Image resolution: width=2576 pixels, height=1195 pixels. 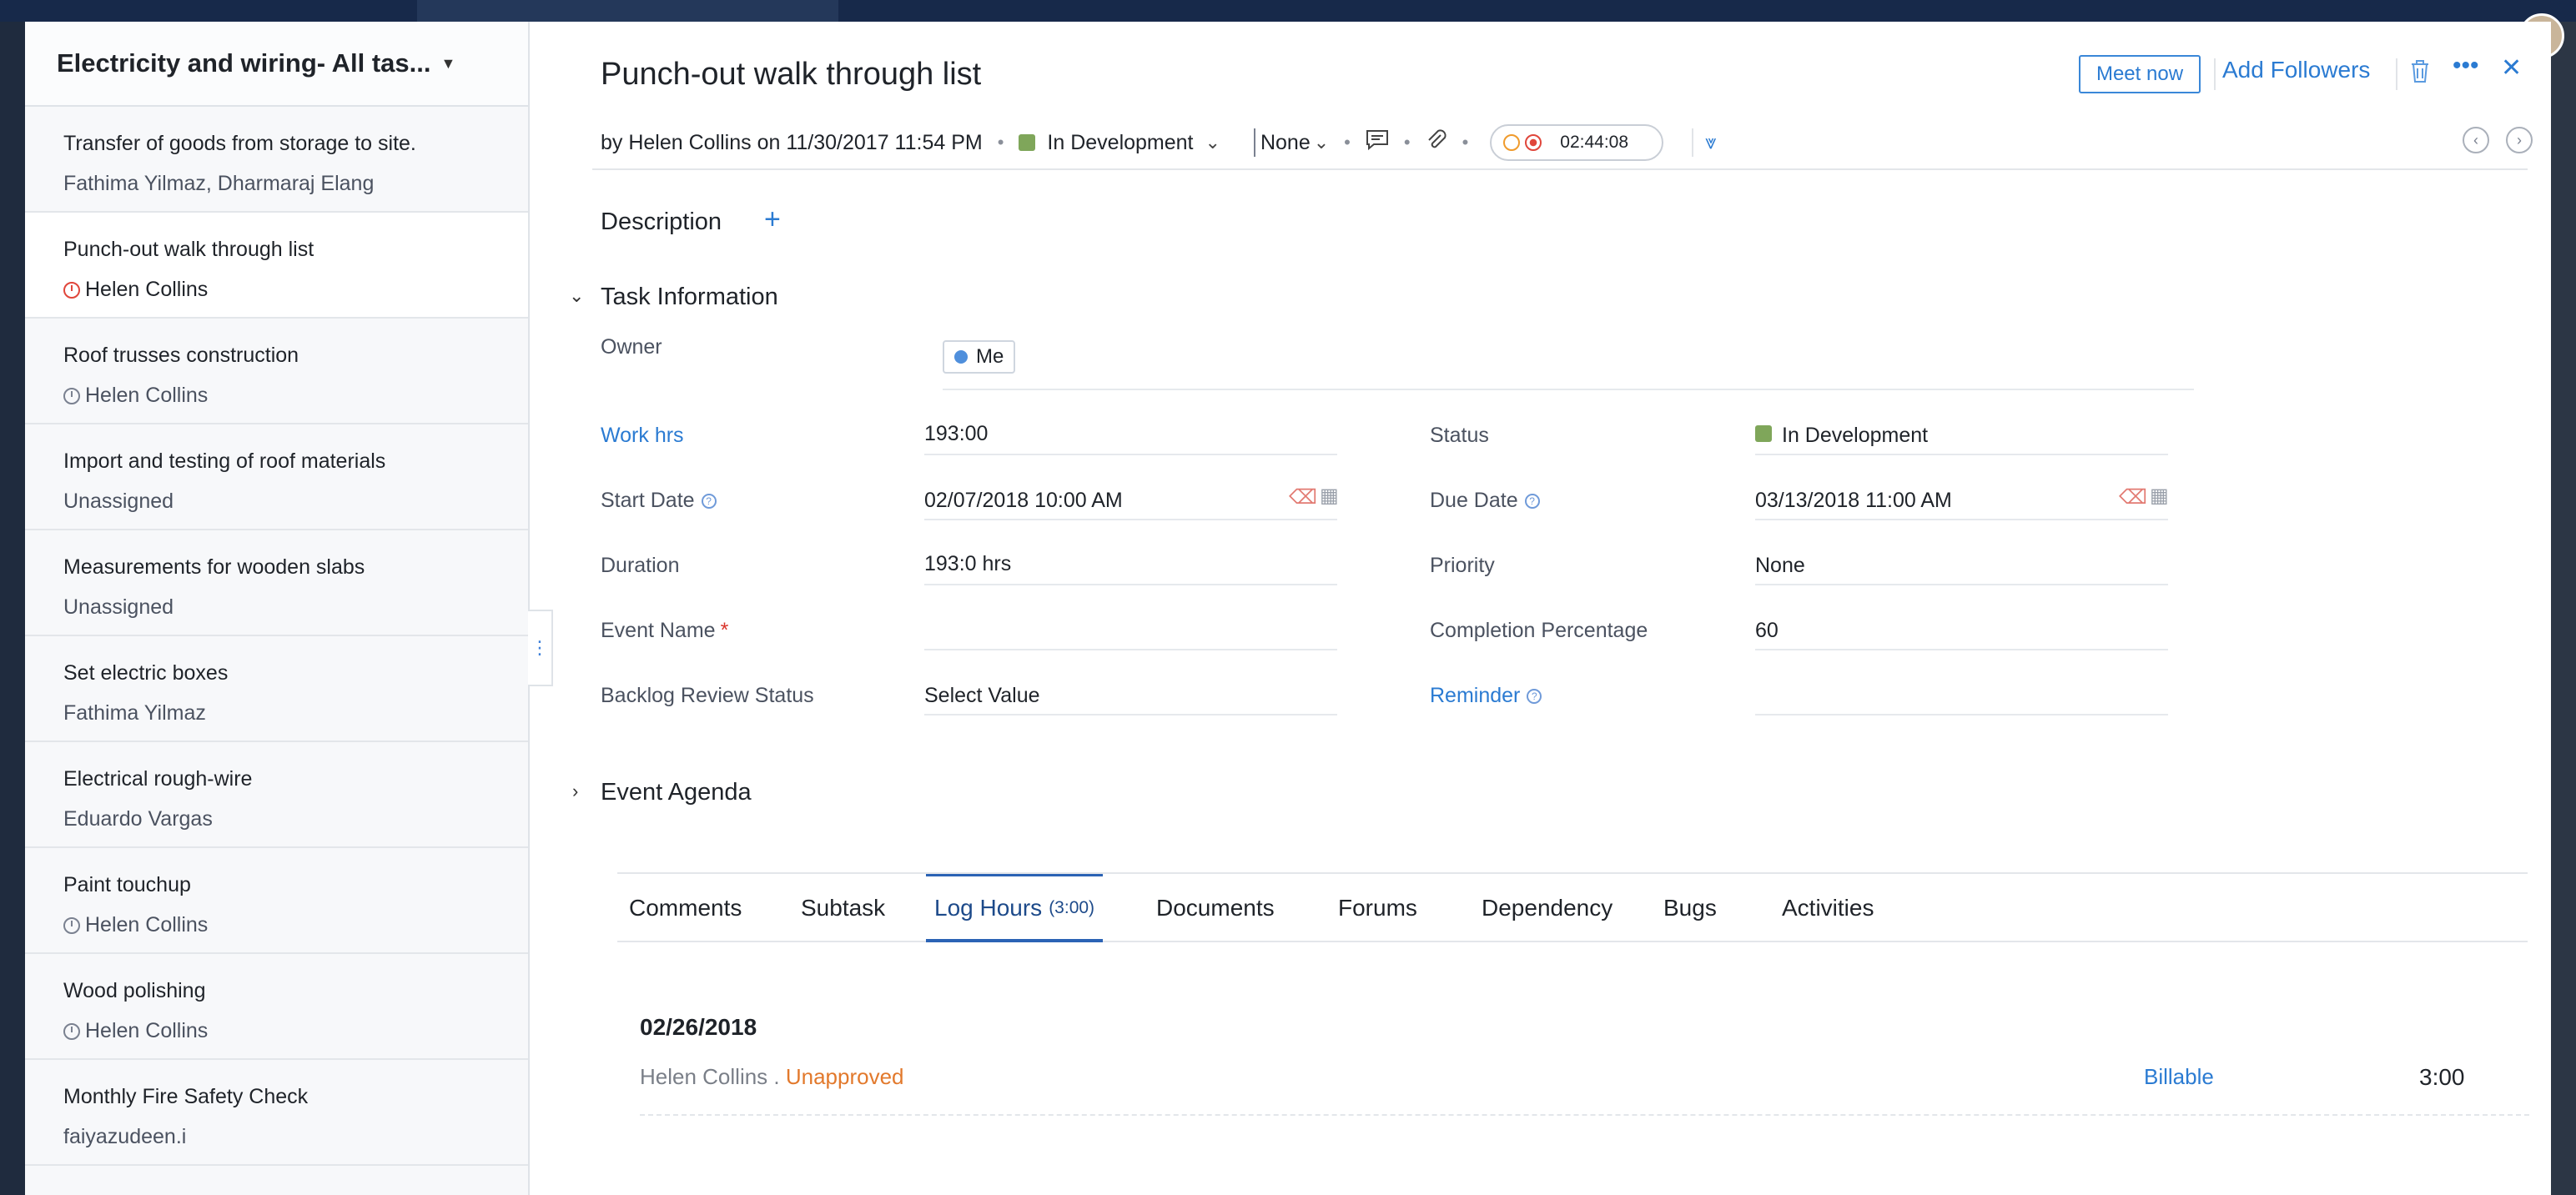 I want to click on comment-icon, so click(x=1377, y=143).